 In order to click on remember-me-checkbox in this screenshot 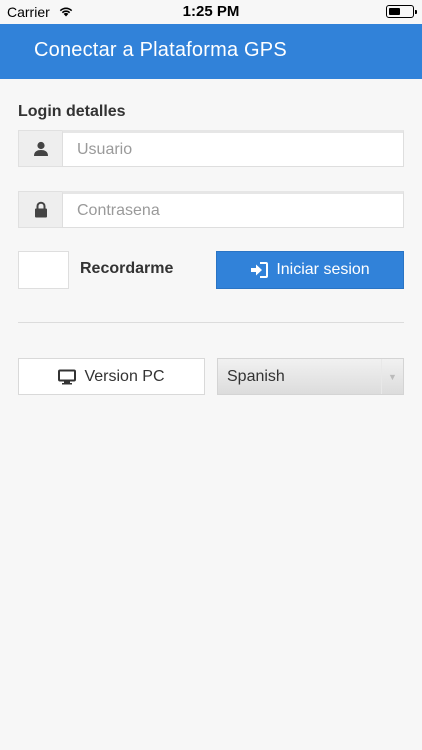, I will do `click(43, 270)`.